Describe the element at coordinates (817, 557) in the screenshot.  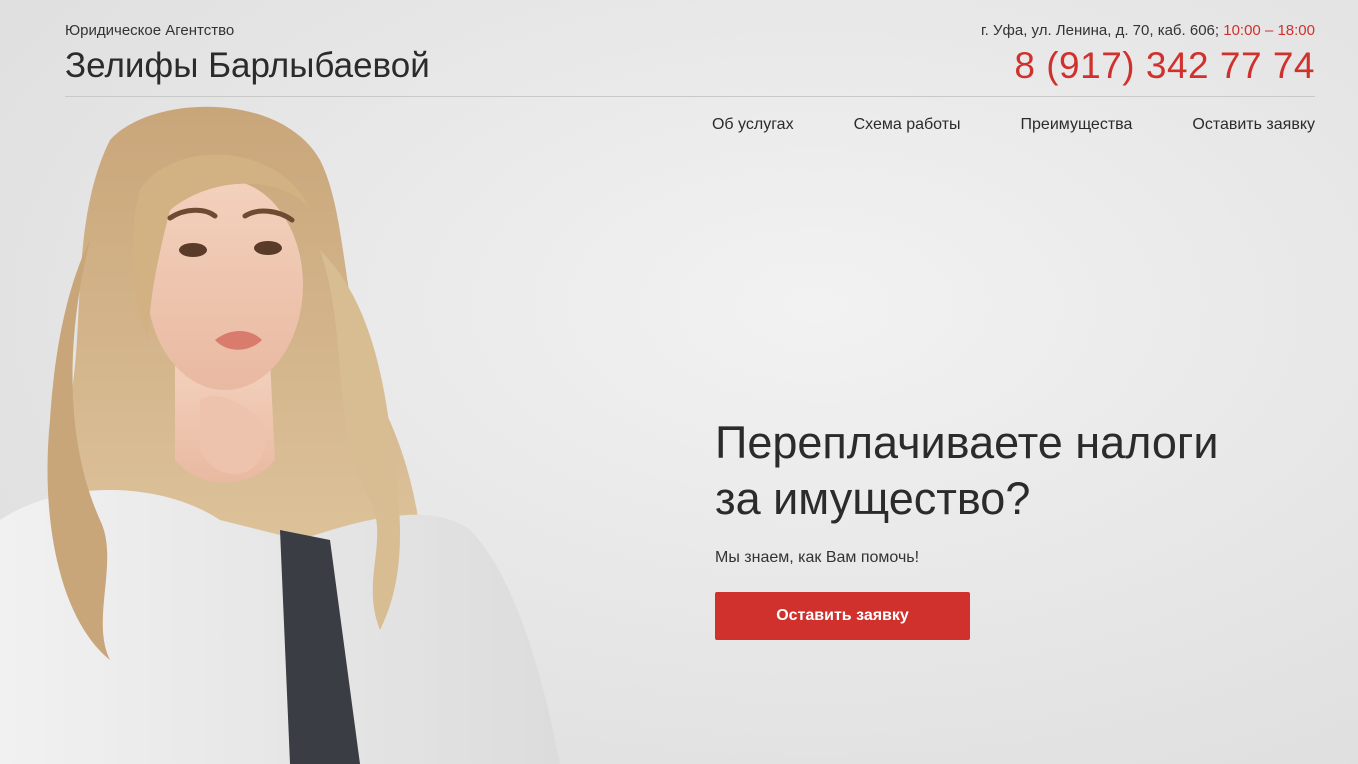
I see `hero-subtitle: Мы знаем, как Вам помочь!` at that location.